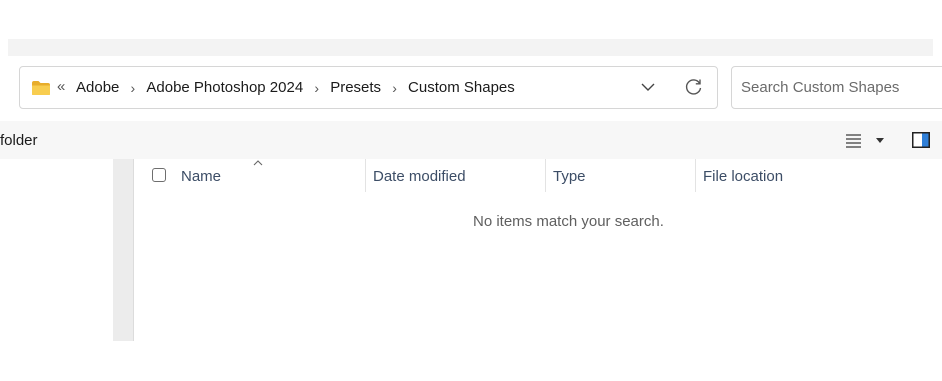 This screenshot has width=942, height=381. I want to click on search-input: Search Custom Shapes, so click(836, 87).